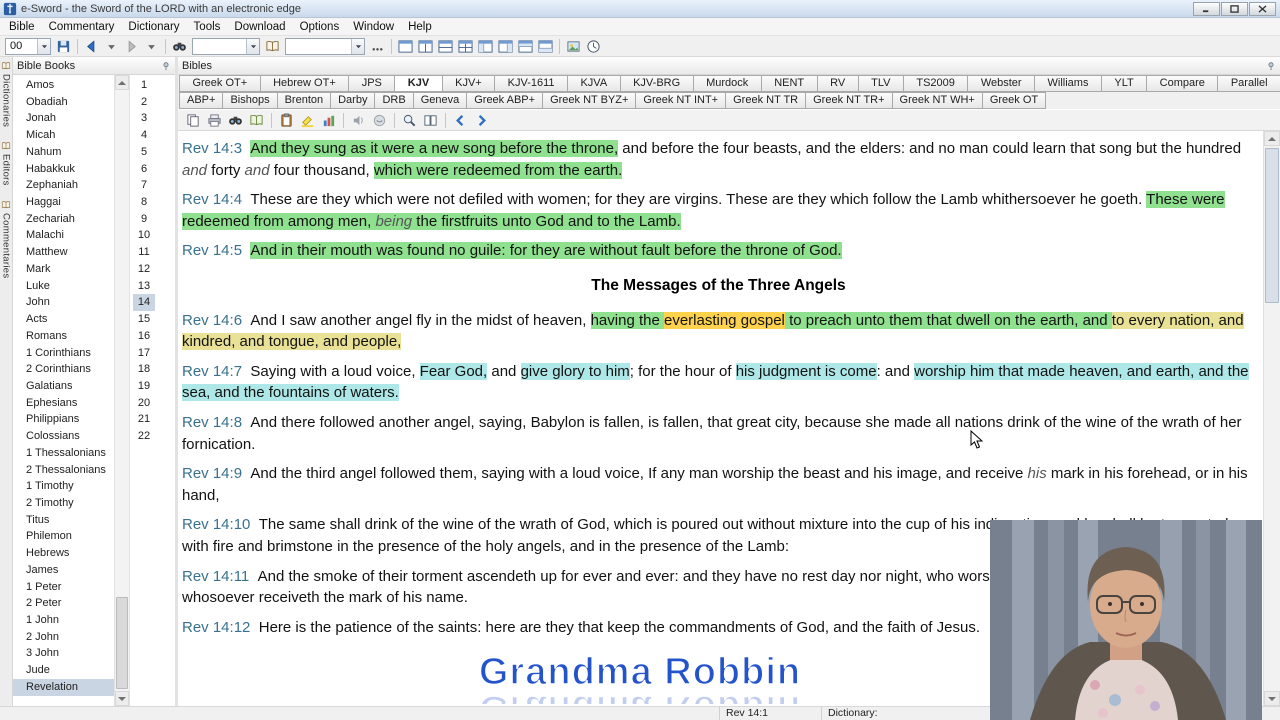 The image size is (1280, 720). Describe the element at coordinates (63, 470) in the screenshot. I see `book-2-thessalonians: 2 Thessalonians` at that location.